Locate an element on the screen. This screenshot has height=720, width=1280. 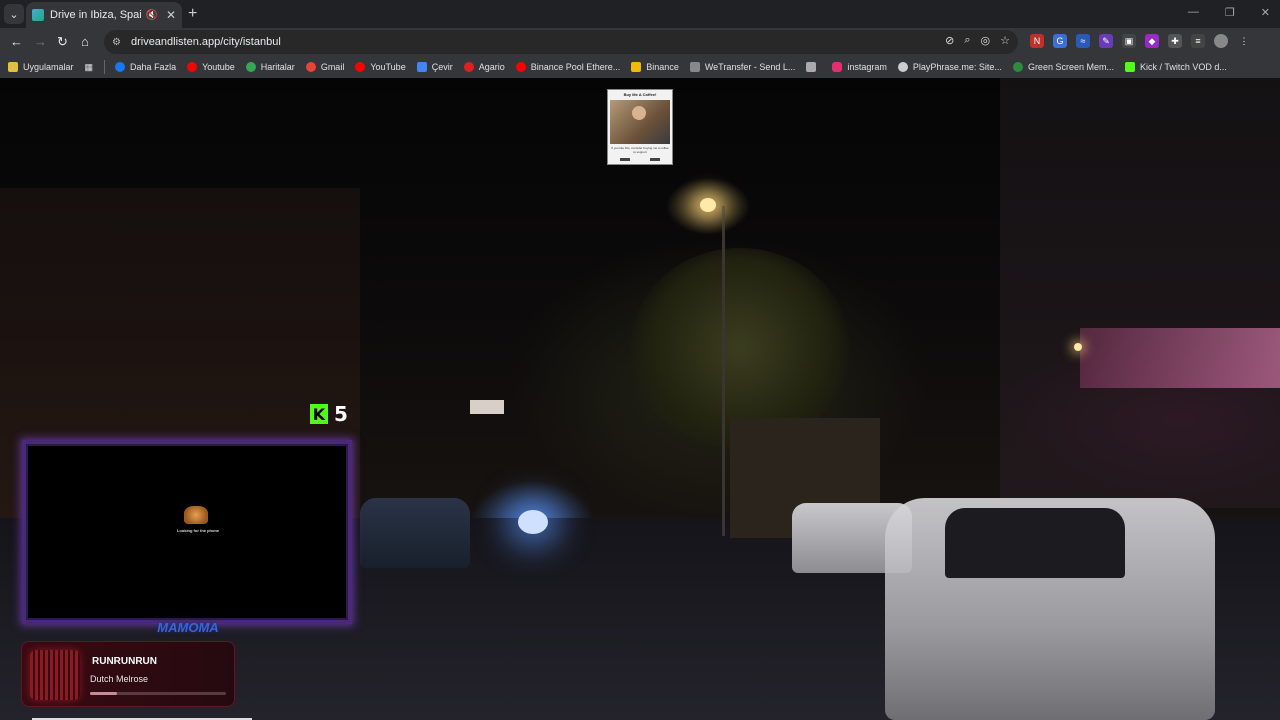
profile-avatar is located at coordinates (1221, 41).